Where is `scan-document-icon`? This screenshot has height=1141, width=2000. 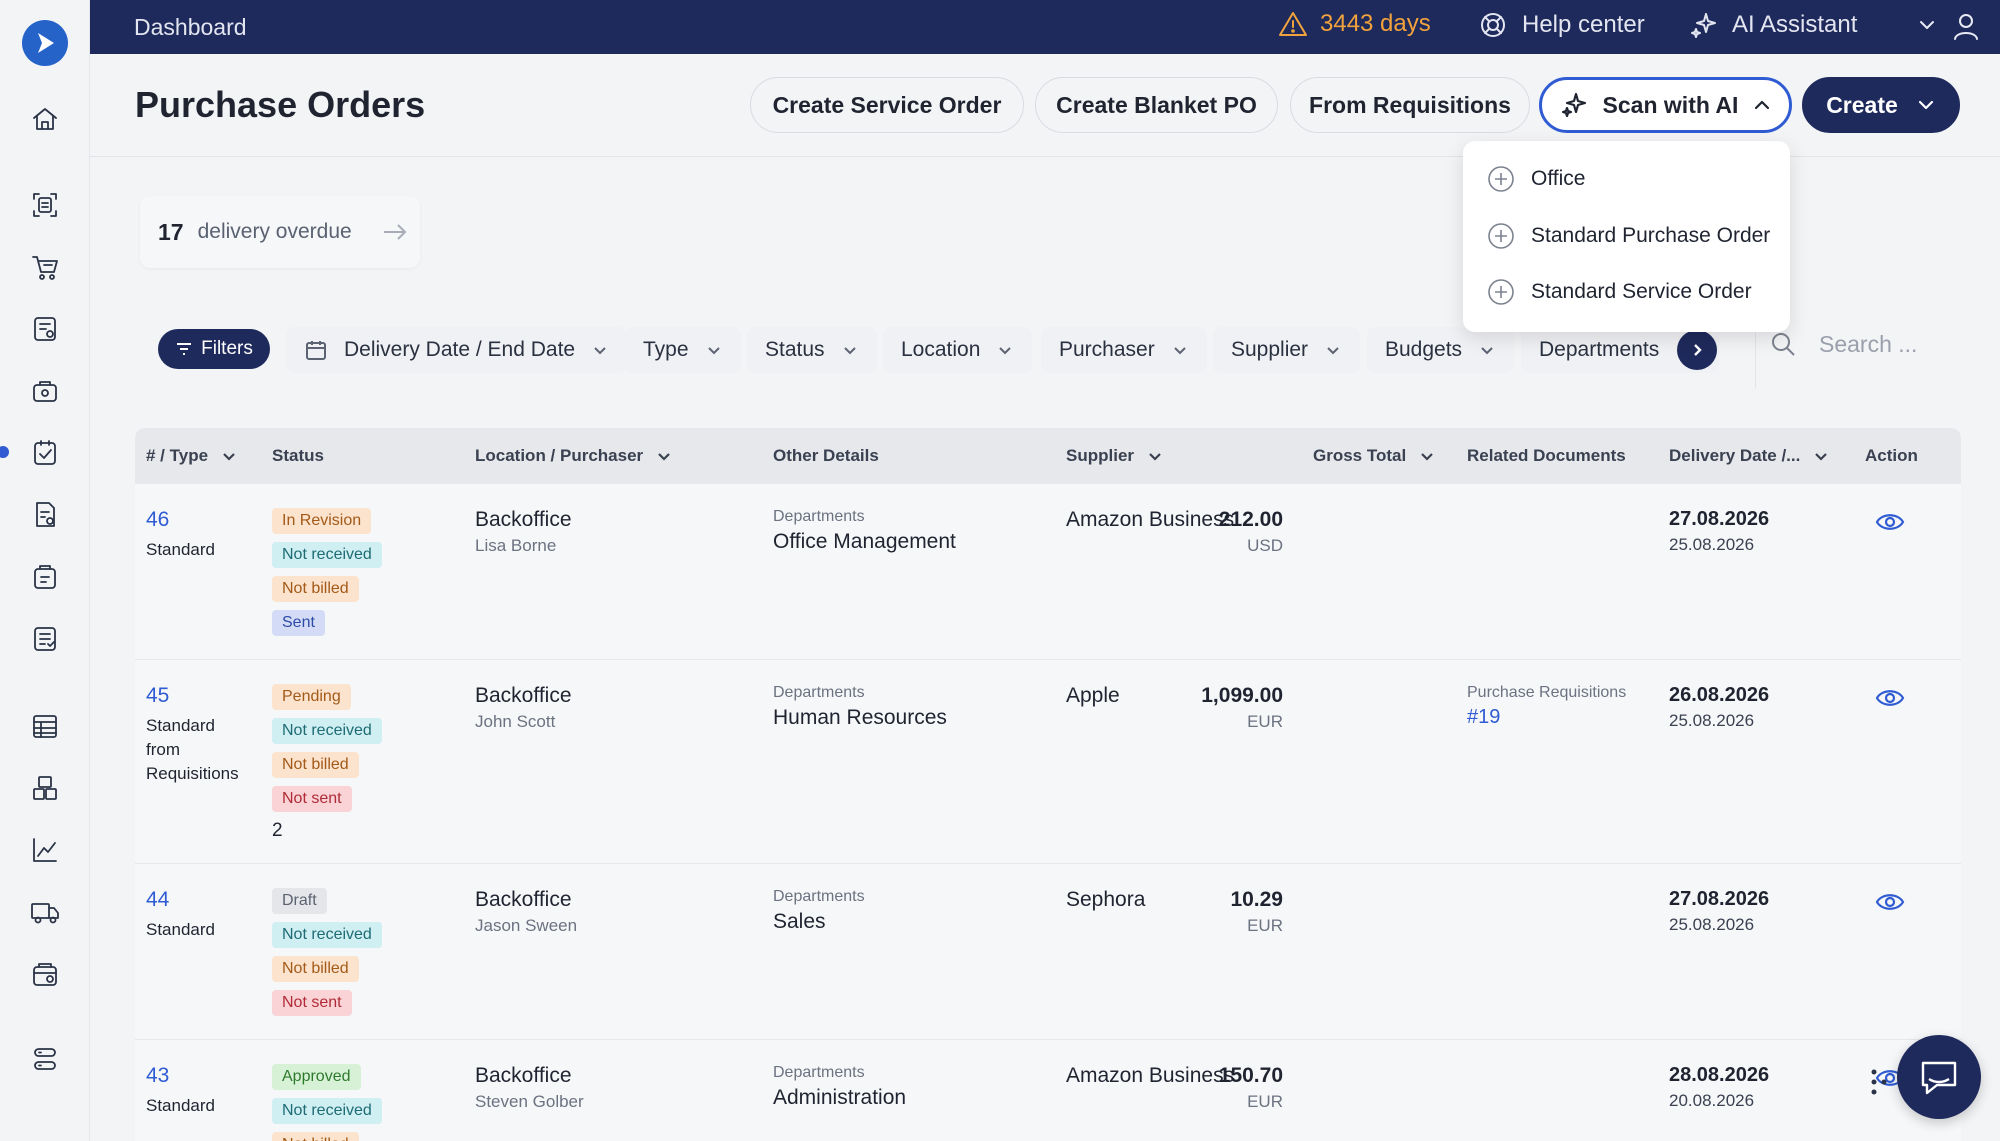 scan-document-icon is located at coordinates (45, 205).